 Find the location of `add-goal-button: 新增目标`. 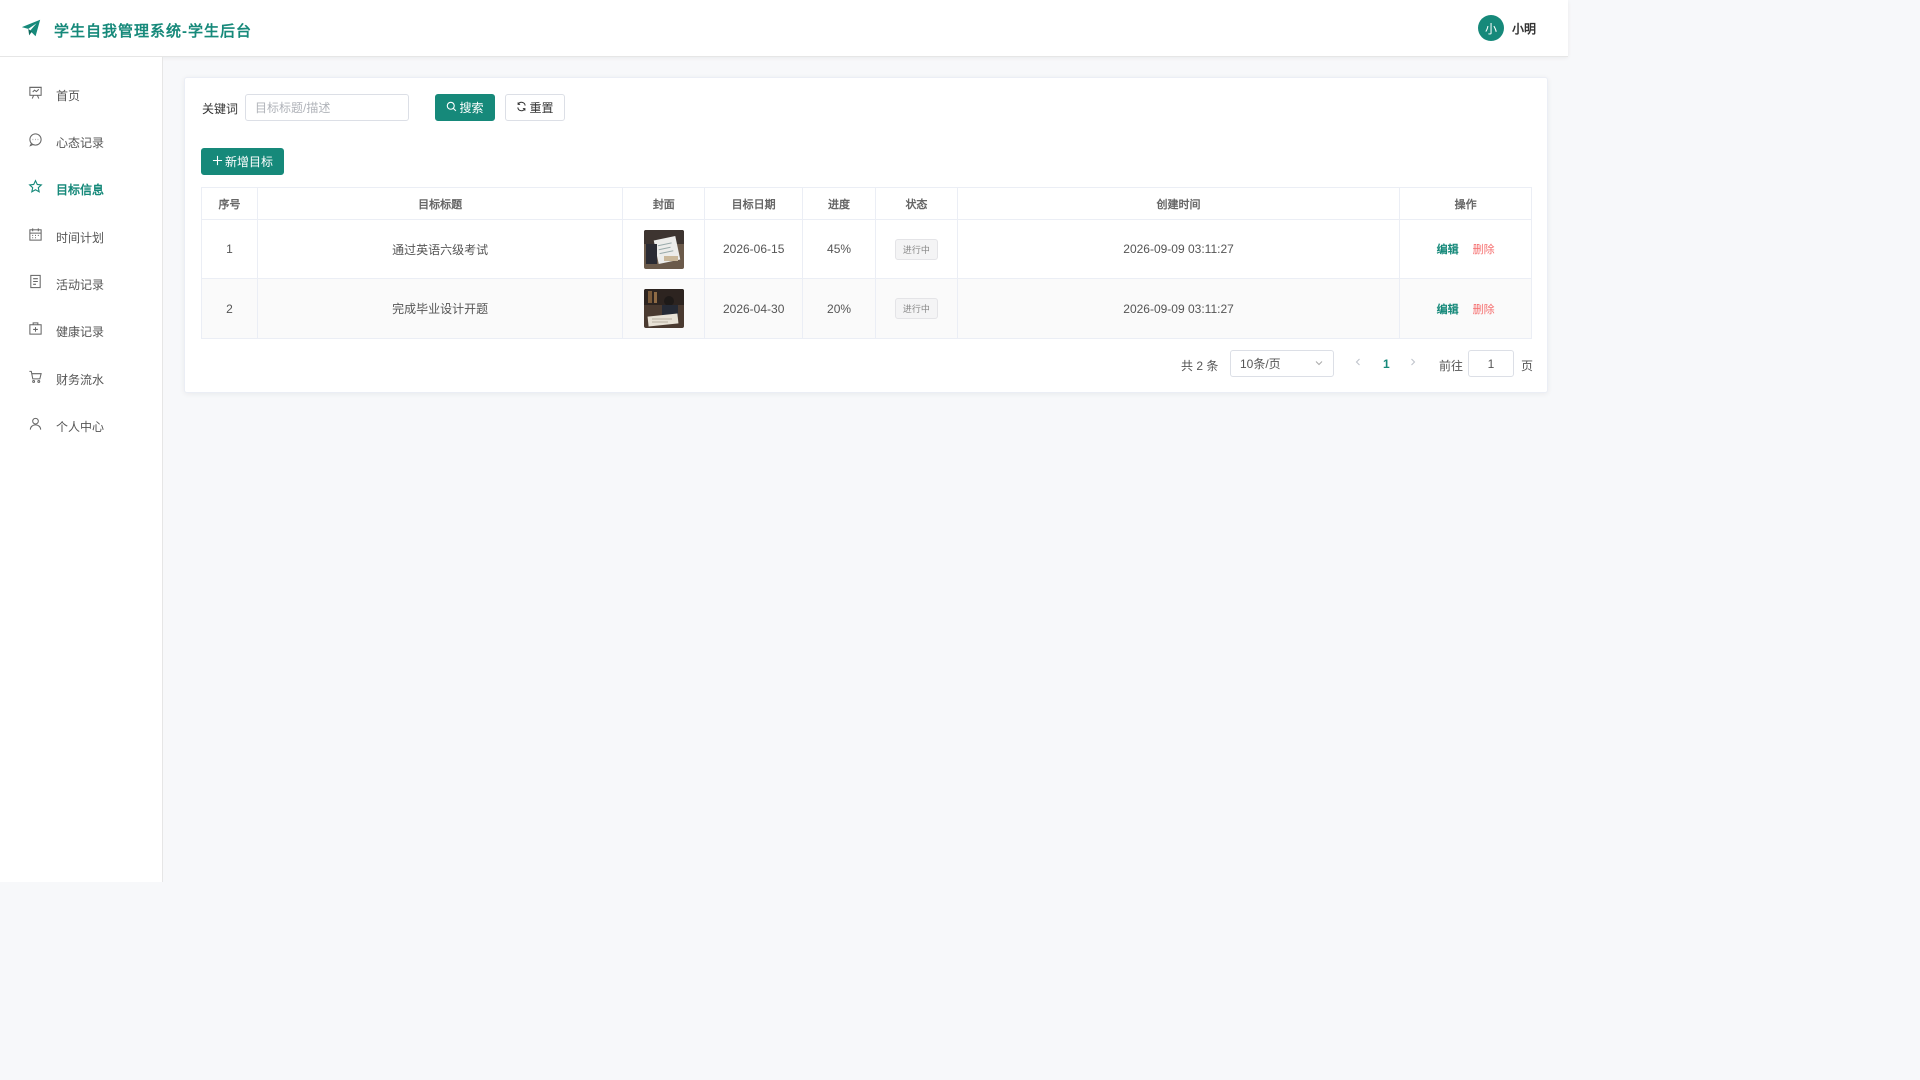

add-goal-button: 新增目标 is located at coordinates (242, 161).